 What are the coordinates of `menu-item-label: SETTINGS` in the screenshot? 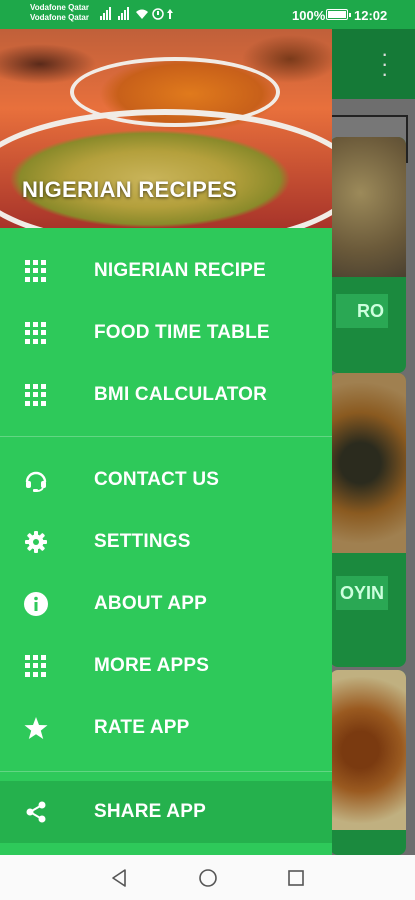 It's located at (142, 541).